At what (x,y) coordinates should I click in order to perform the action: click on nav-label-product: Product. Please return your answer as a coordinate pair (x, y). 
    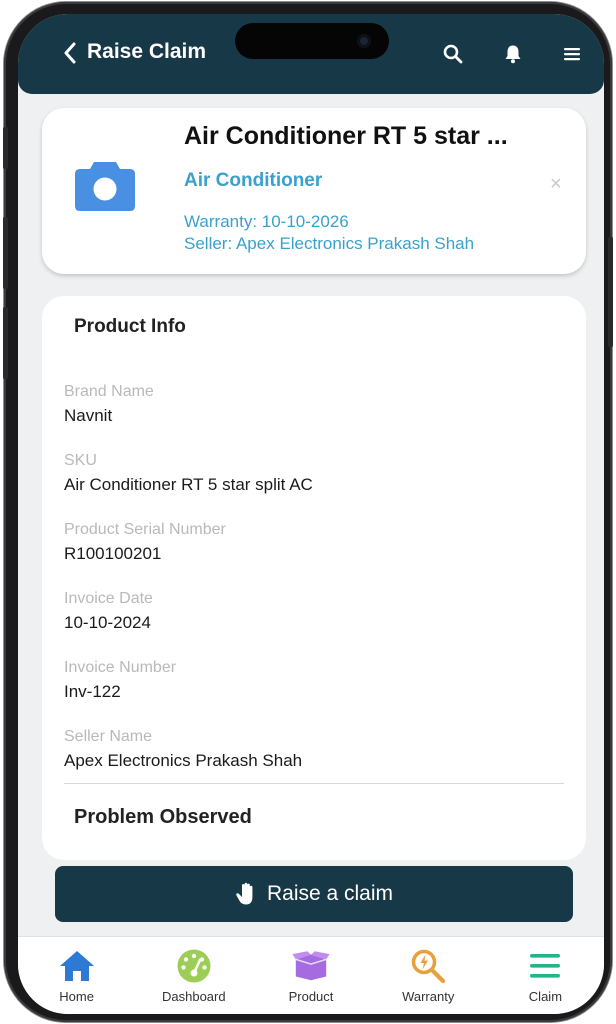
    Looking at the image, I should click on (311, 996).